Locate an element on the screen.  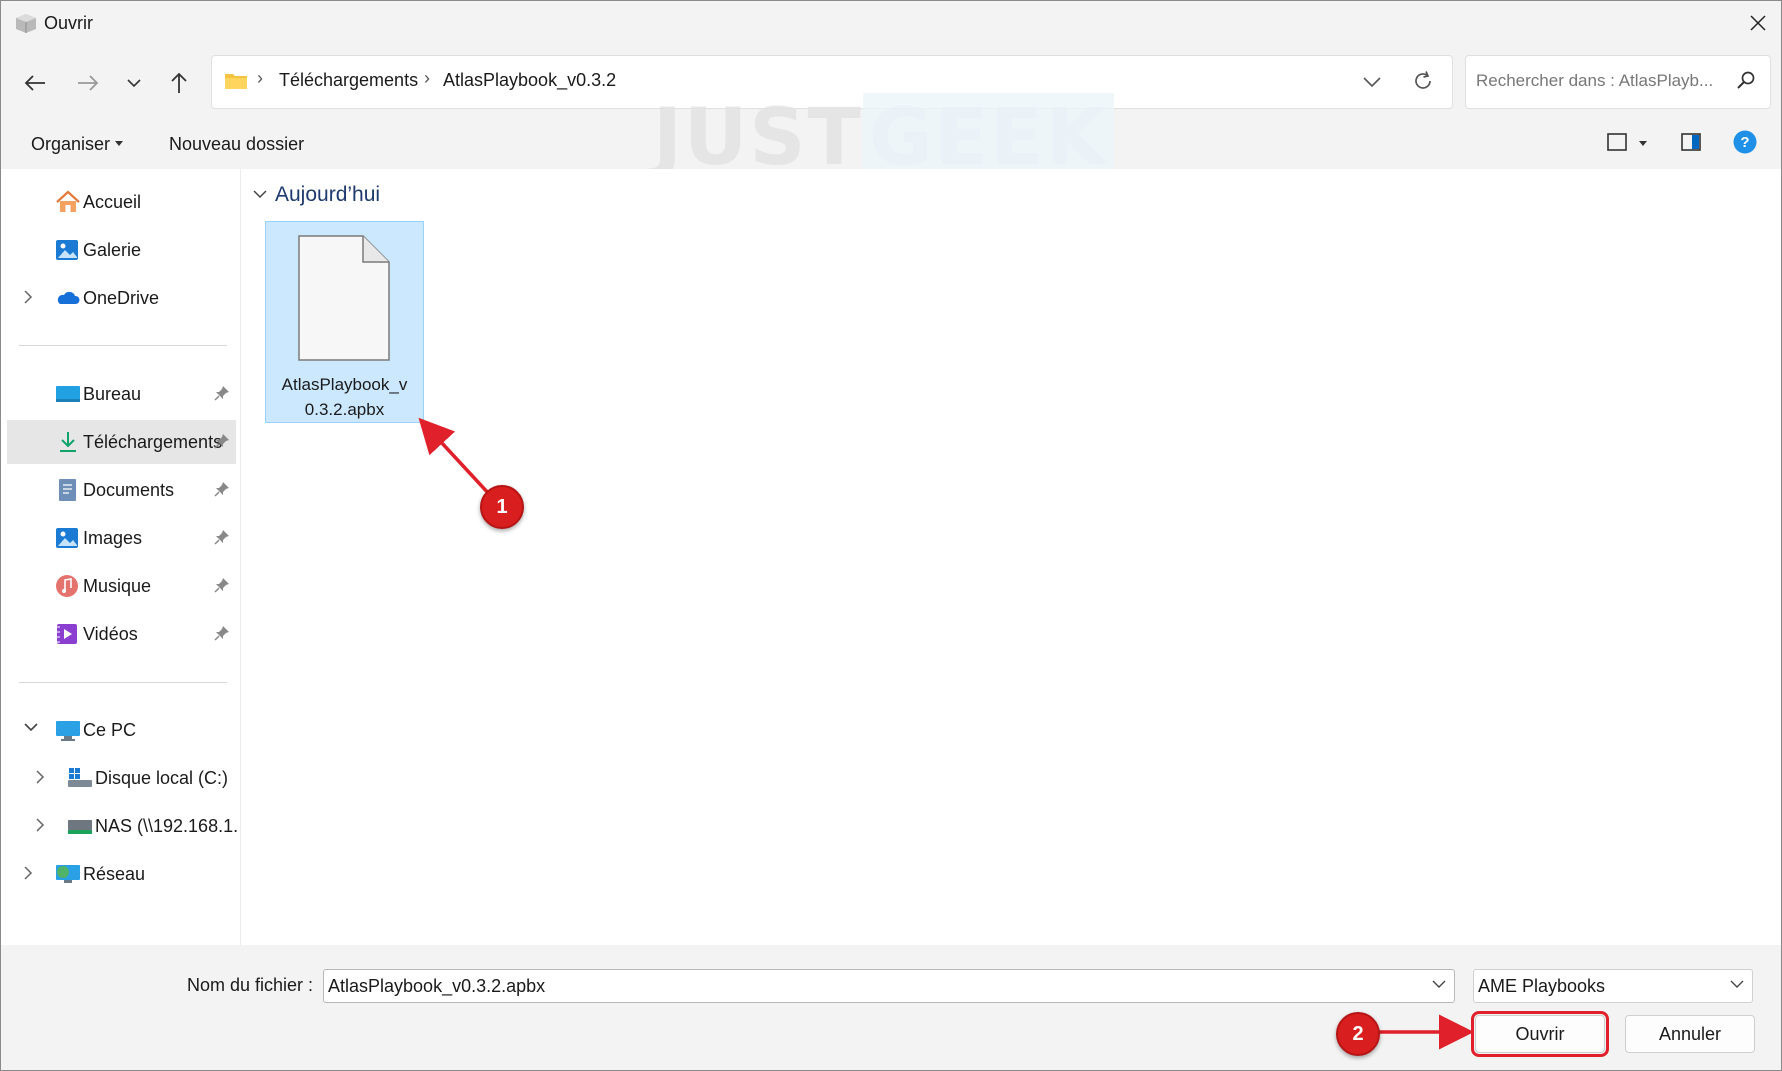
refresh-icon is located at coordinates (1423, 81).